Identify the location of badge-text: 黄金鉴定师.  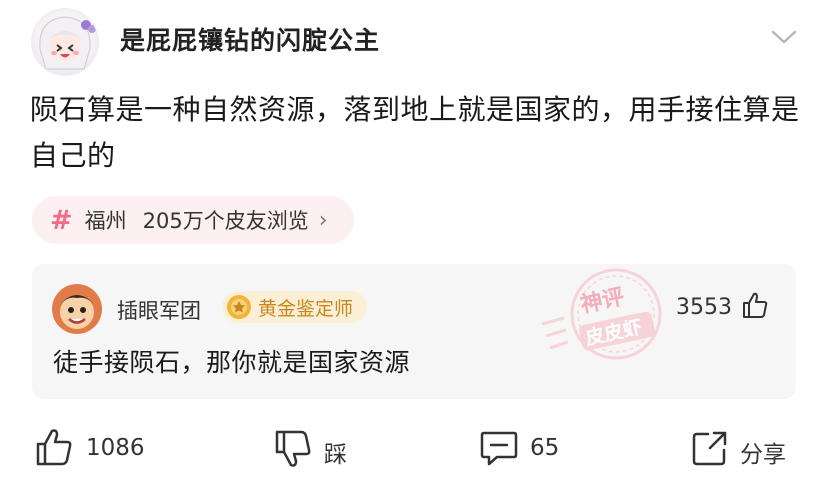
(306, 308).